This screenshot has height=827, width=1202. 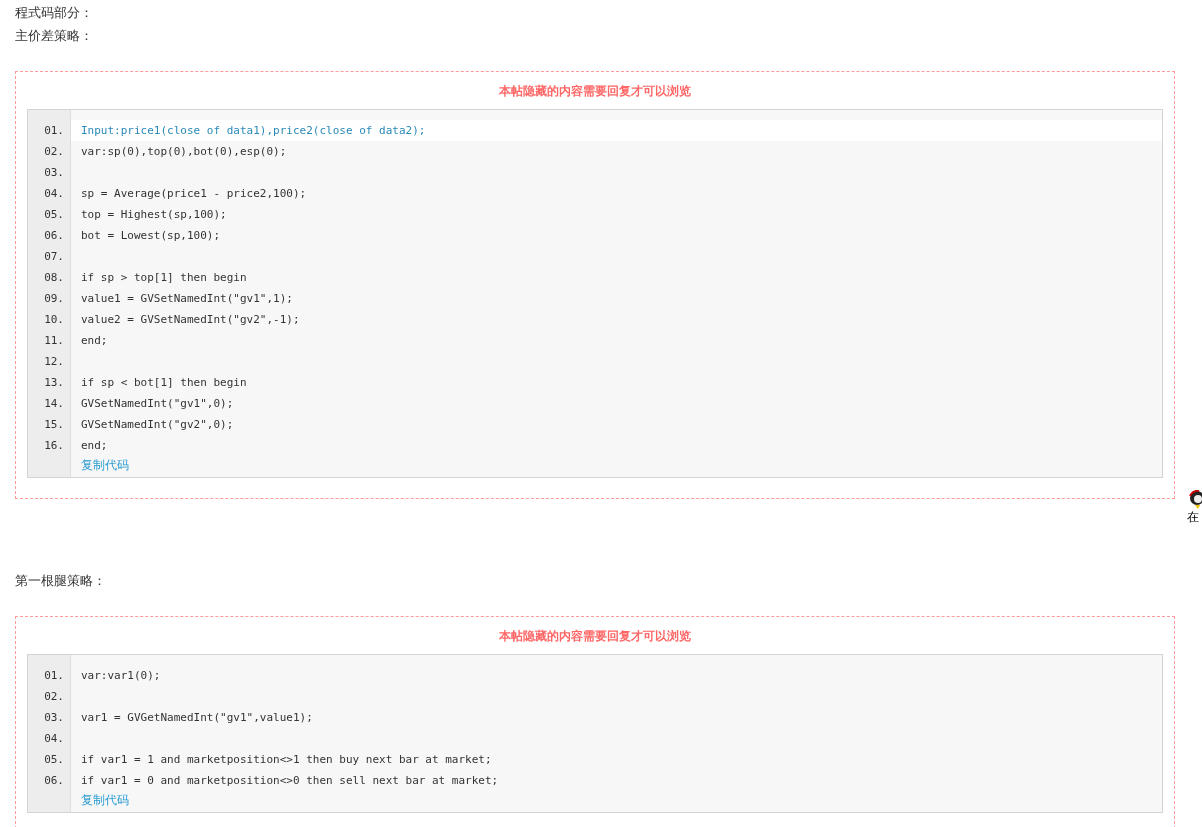 I want to click on line-number: 12., so click(x=54, y=362).